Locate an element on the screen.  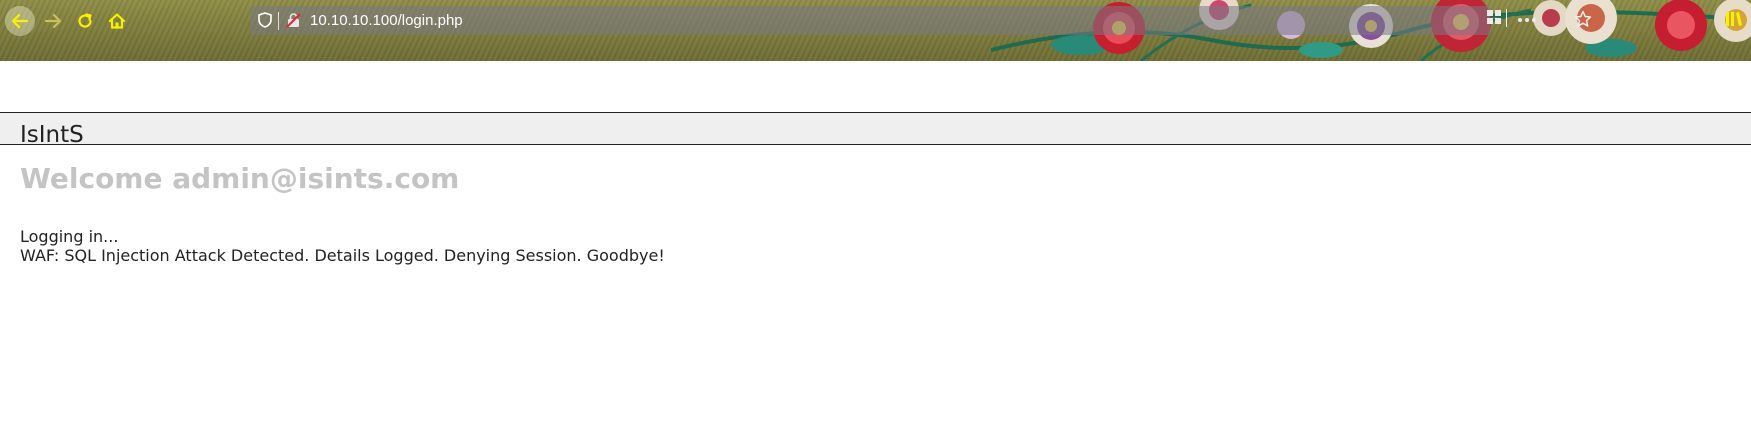
welcome-heading: Welcome admin@isints.com is located at coordinates (240, 178).